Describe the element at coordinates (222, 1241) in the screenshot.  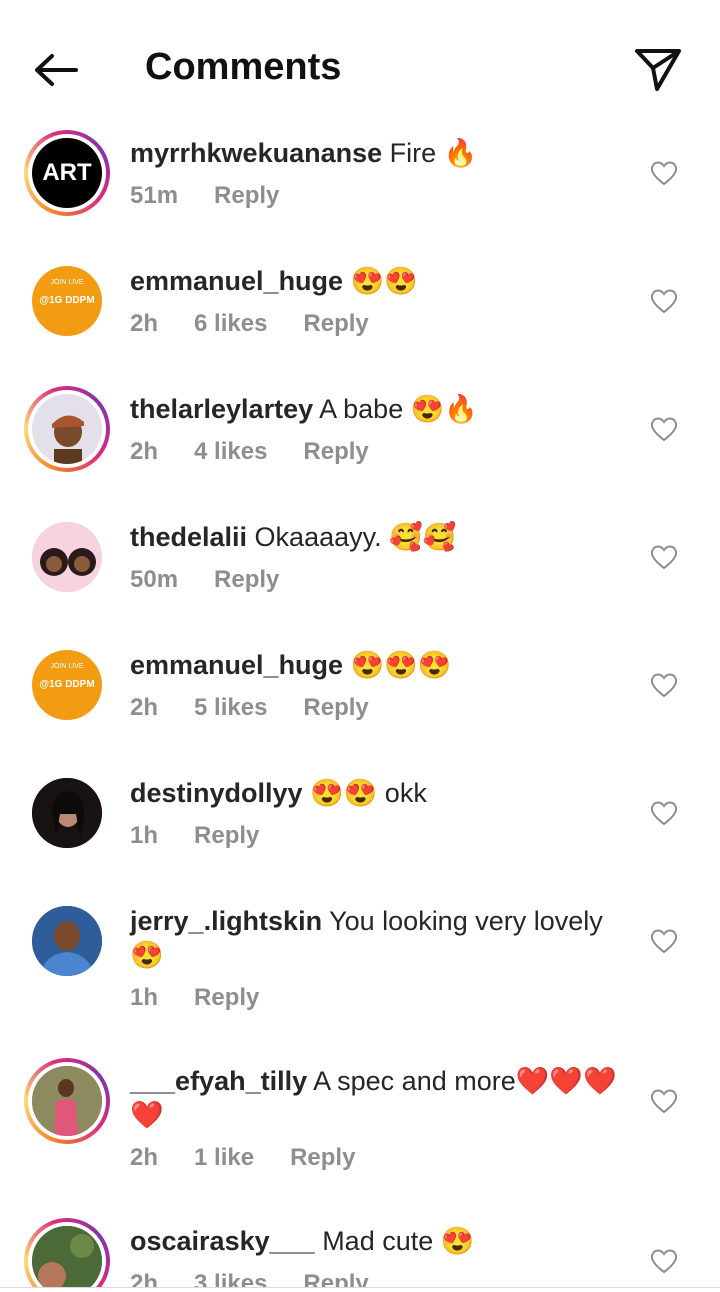
I see `comment-username: oscairasky___` at that location.